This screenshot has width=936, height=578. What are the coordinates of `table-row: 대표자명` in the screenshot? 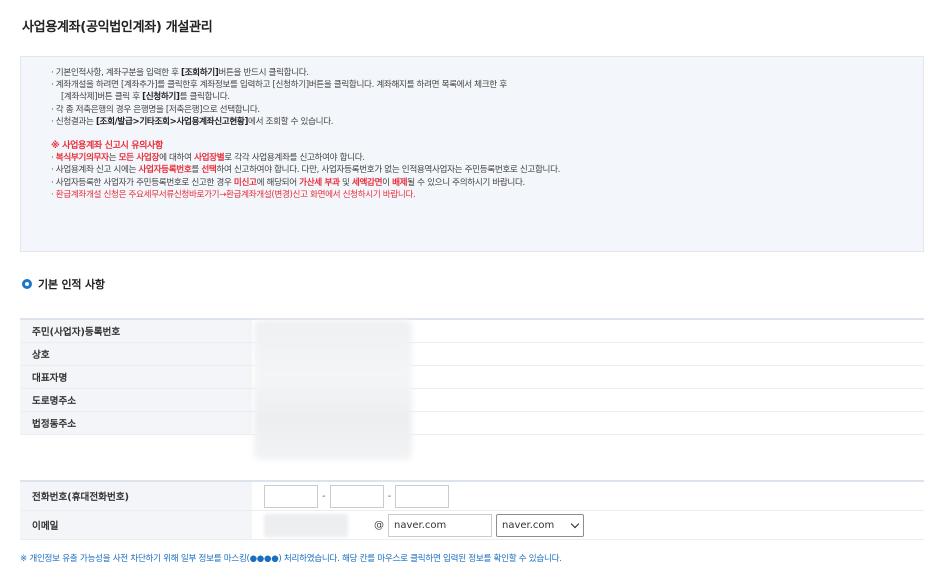 It's located at (472, 377).